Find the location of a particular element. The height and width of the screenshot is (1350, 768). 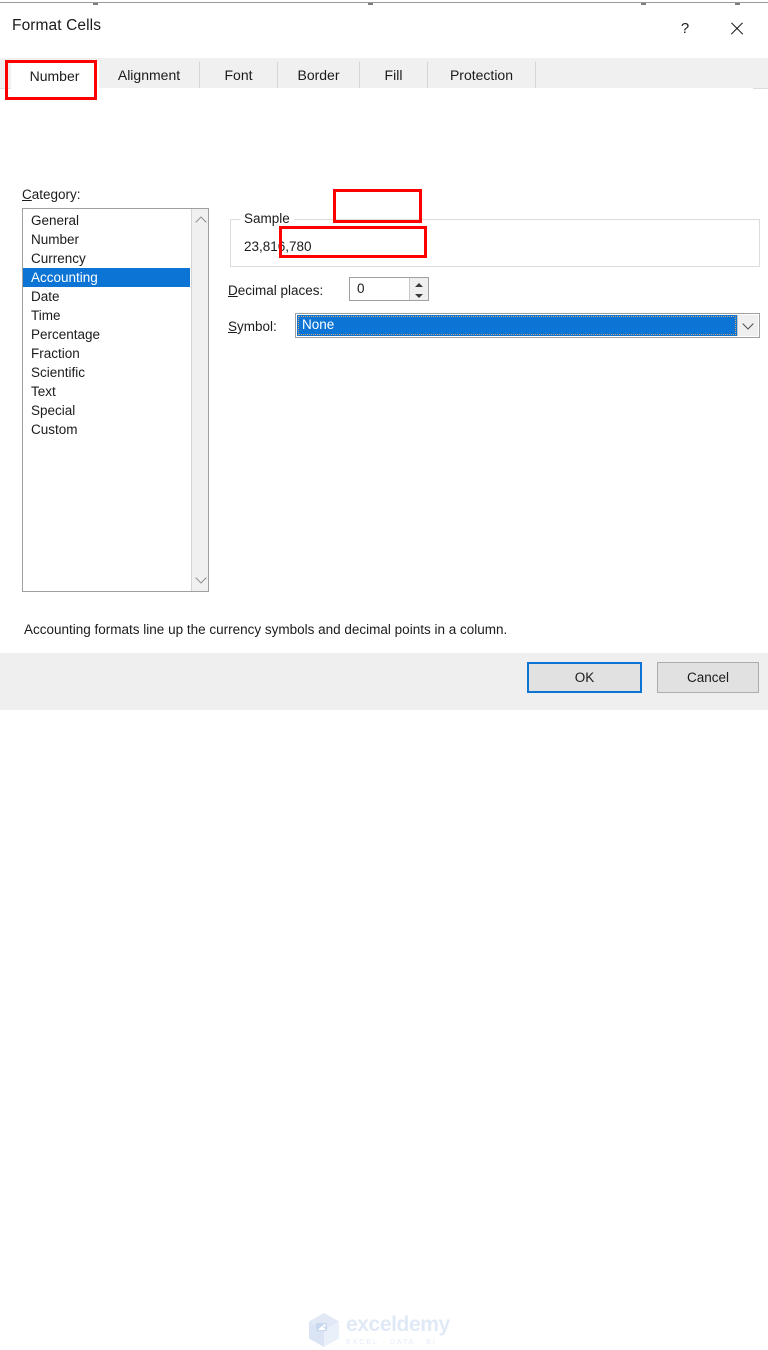

scroll-down-button is located at coordinates (200, 579).